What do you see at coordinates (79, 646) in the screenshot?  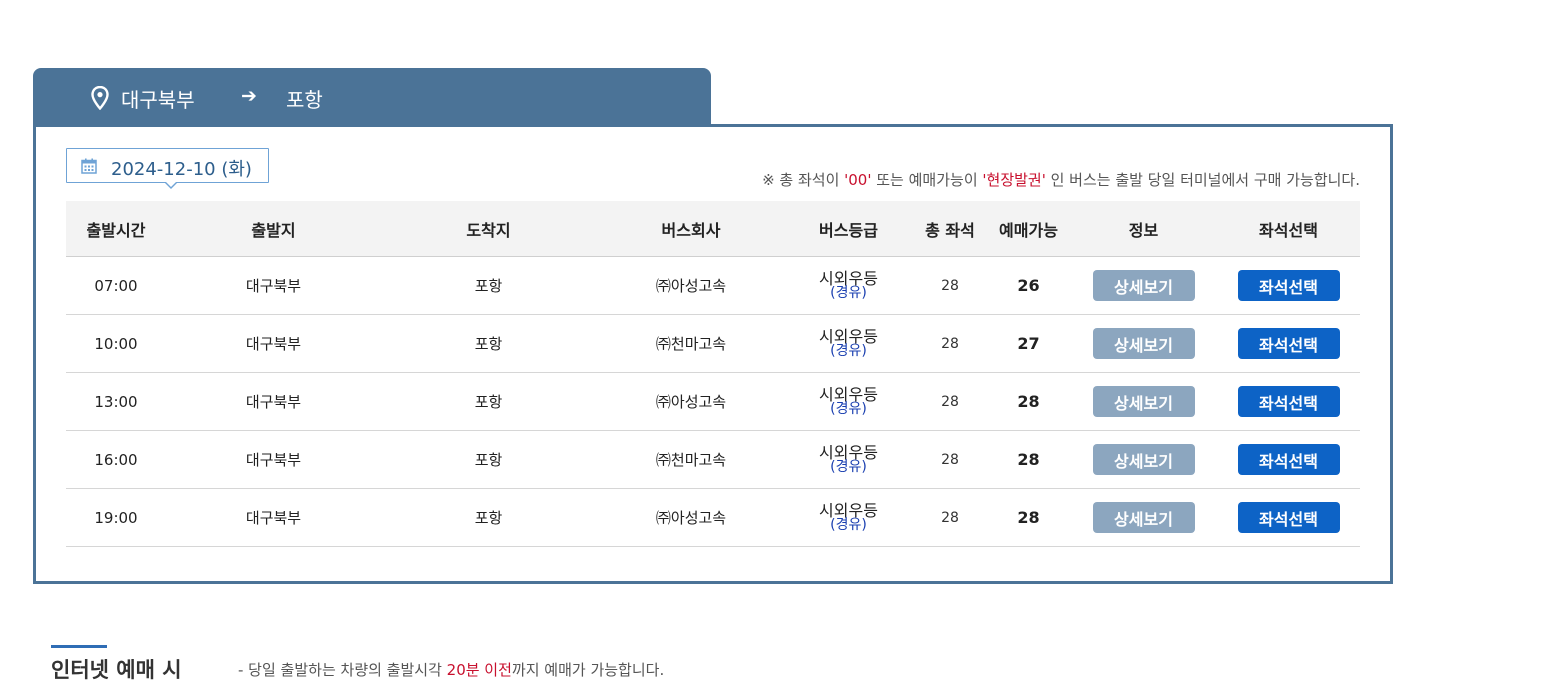 I see `info-accent-bar` at bounding box center [79, 646].